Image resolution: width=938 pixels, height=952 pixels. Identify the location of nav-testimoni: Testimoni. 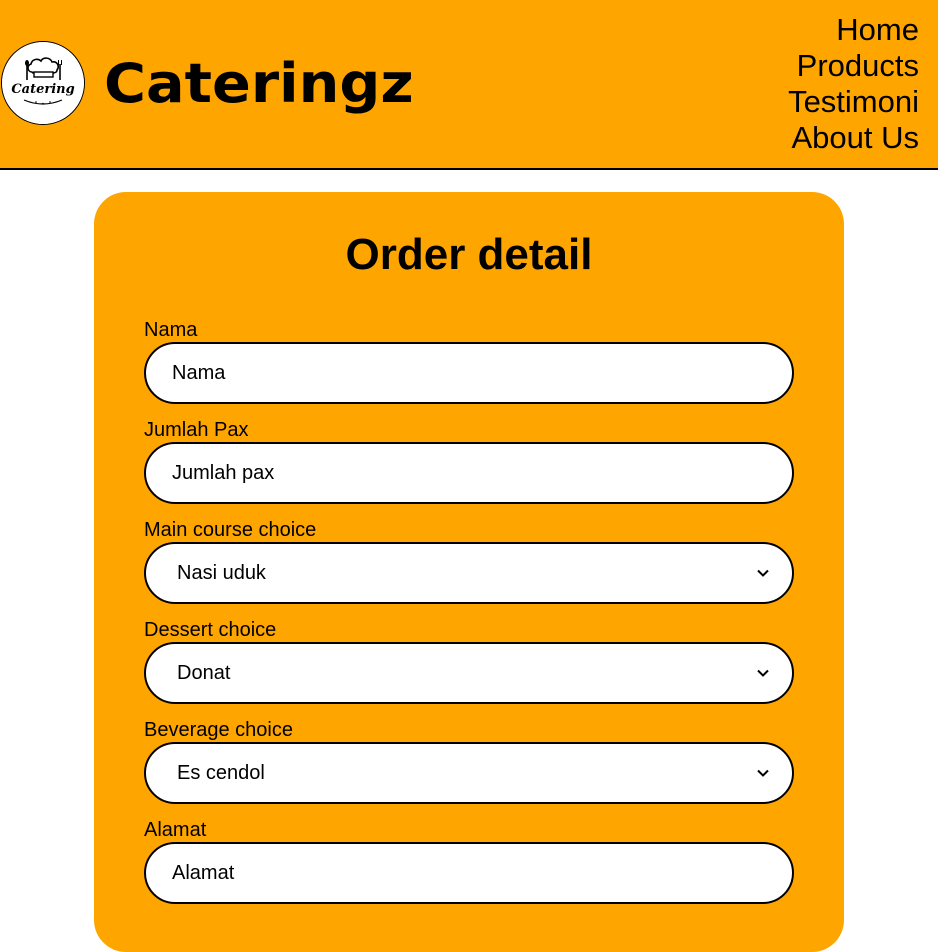
(853, 102).